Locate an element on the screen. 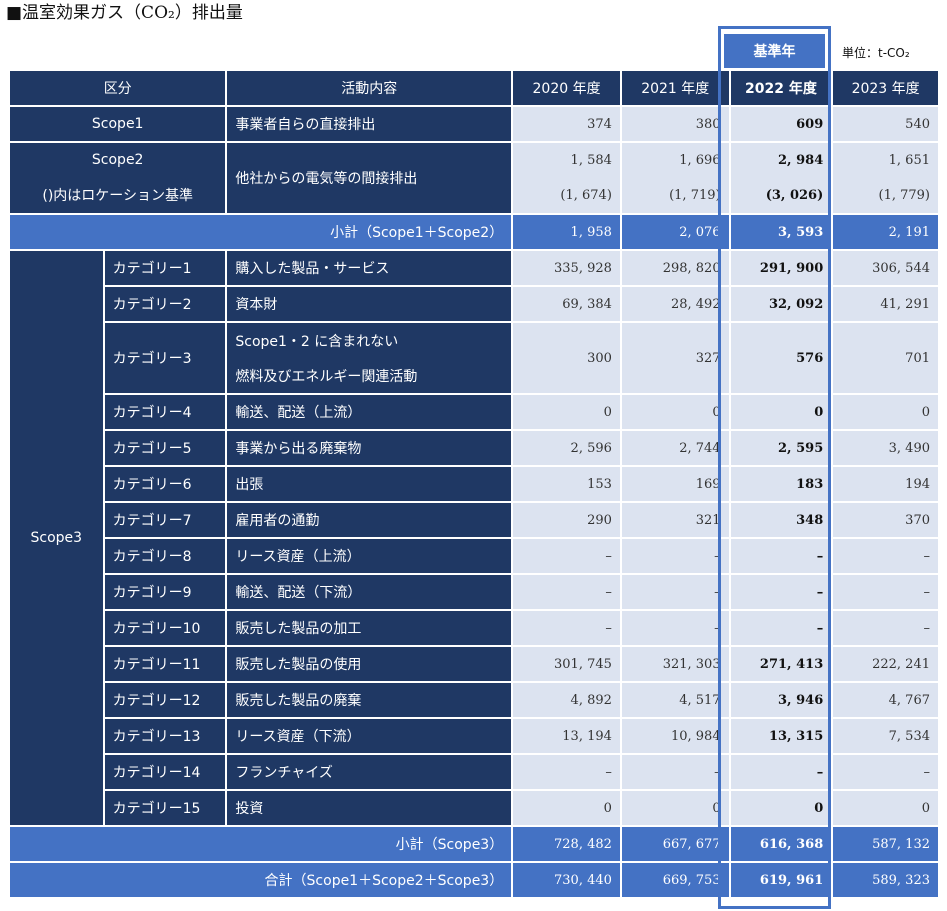 This screenshot has height=911, width=947. table-row: カテゴリー6 出張 153 169 183 194 is located at coordinates (474, 485).